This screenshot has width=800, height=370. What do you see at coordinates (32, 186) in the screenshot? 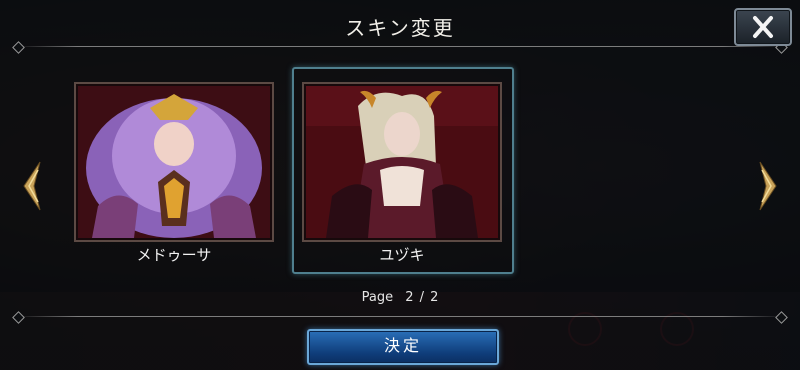
I see `arrow-left-icon` at bounding box center [32, 186].